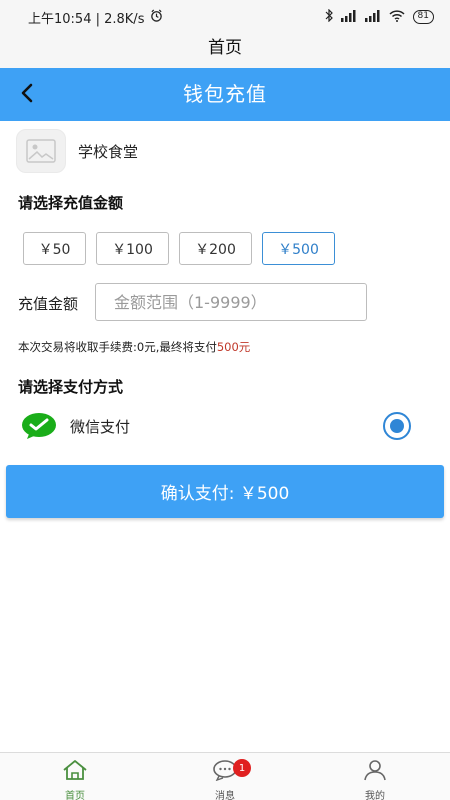 This screenshot has height=800, width=450. I want to click on message-badge: 1, so click(242, 768).